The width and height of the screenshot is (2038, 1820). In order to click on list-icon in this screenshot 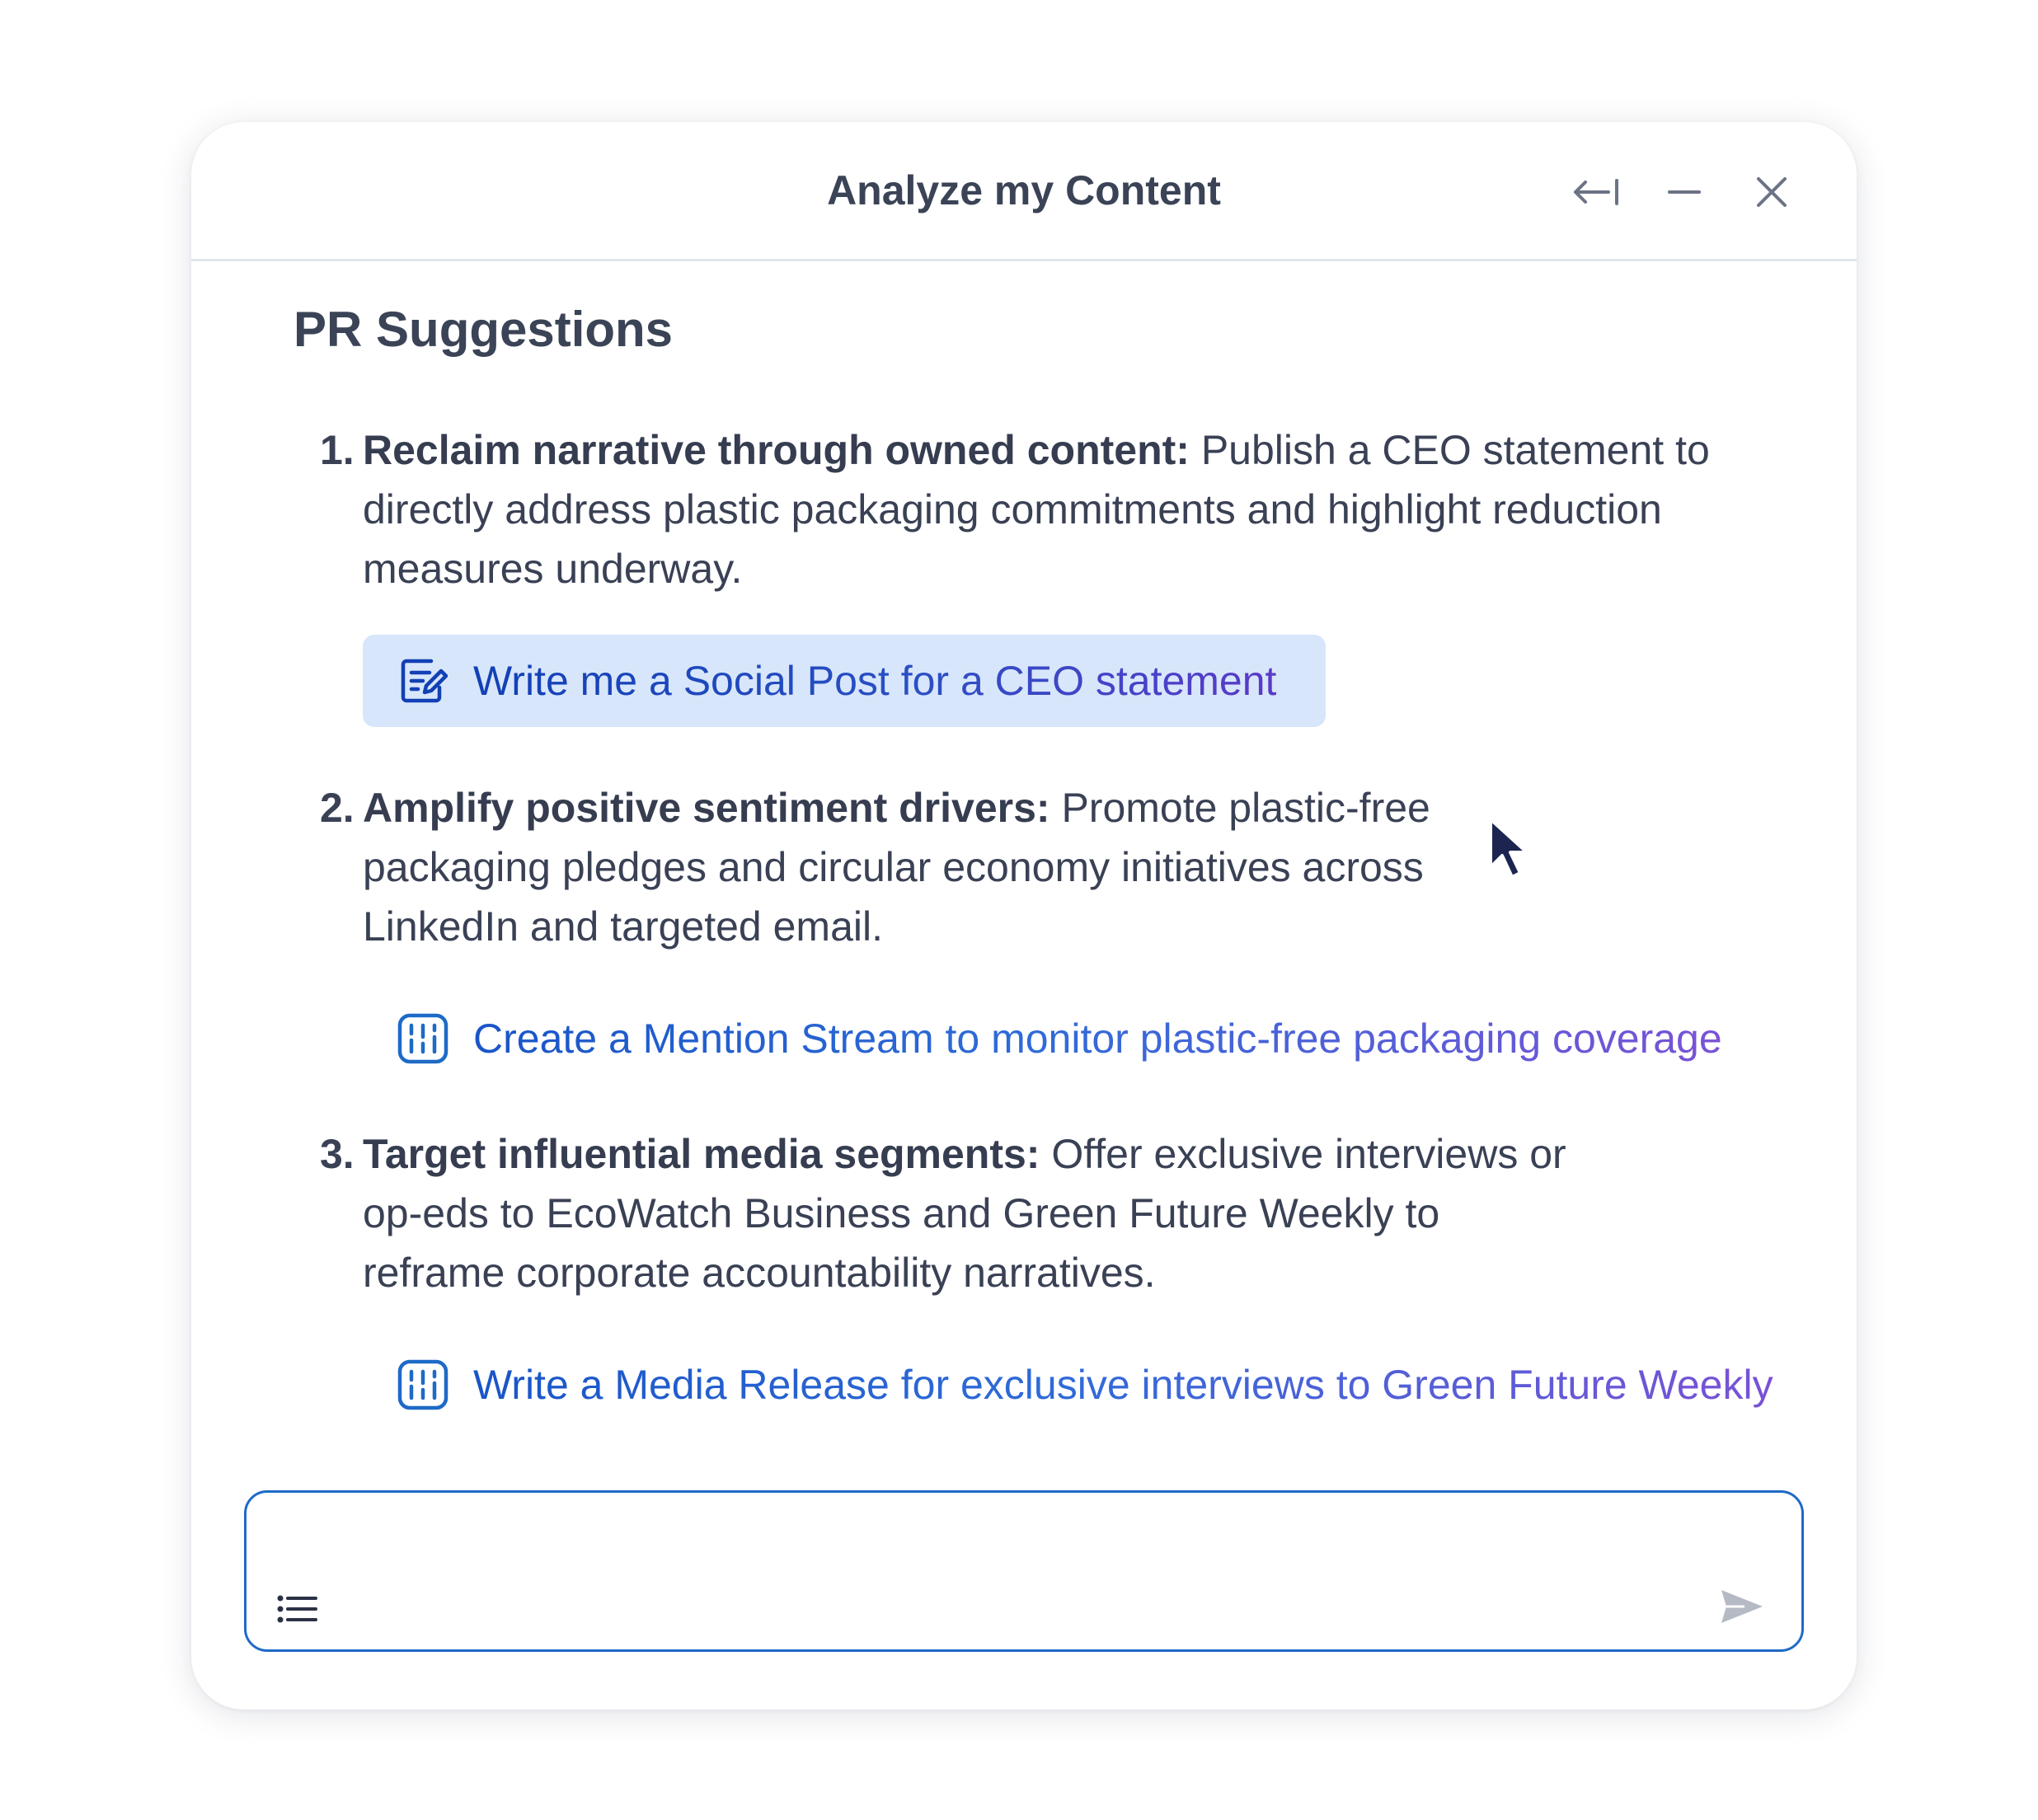, I will do `click(297, 1611)`.